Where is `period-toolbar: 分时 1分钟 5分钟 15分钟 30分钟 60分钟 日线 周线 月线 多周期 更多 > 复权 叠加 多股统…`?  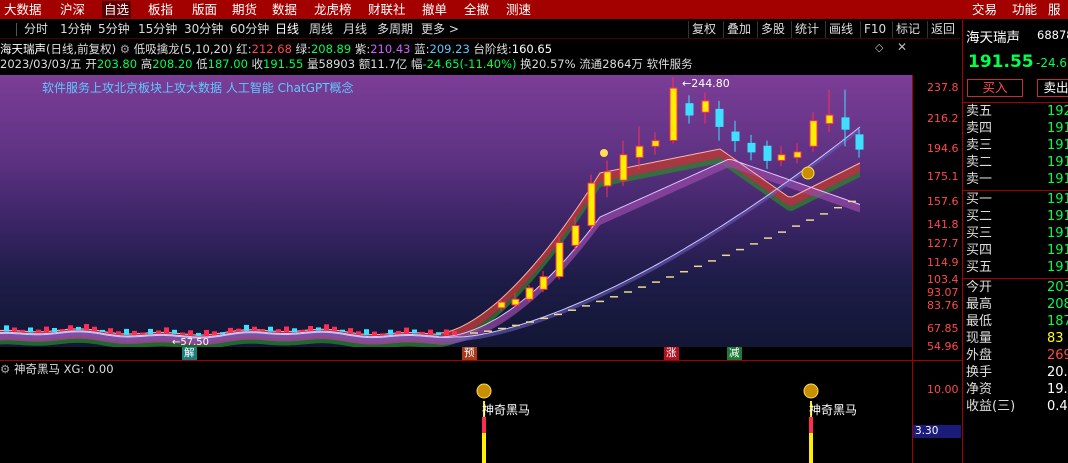
period-toolbar: 分时 1分钟 5分钟 15分钟 30分钟 60分钟 日线 周线 月线 多周期 更多 > 复权 叠加 多股统… is located at coordinates (480, 29).